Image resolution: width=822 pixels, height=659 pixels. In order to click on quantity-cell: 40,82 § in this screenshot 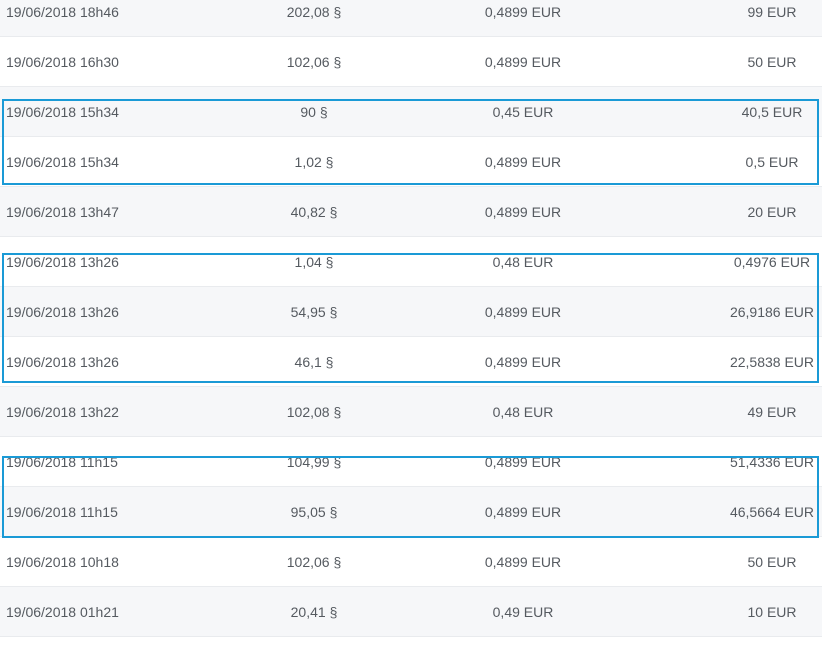, I will do `click(314, 212)`.